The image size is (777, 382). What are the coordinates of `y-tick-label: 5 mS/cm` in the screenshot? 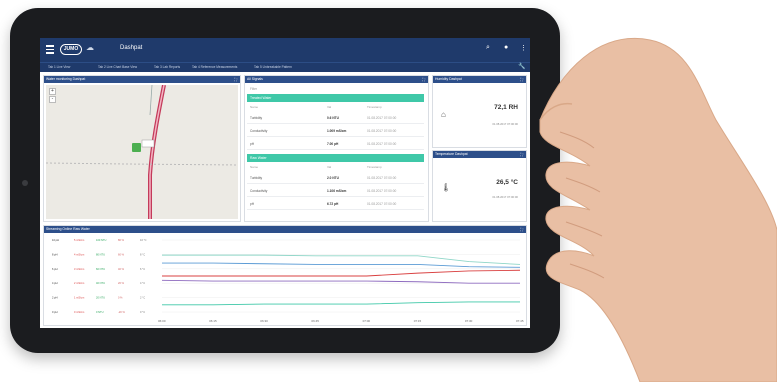 It's located at (79, 240).